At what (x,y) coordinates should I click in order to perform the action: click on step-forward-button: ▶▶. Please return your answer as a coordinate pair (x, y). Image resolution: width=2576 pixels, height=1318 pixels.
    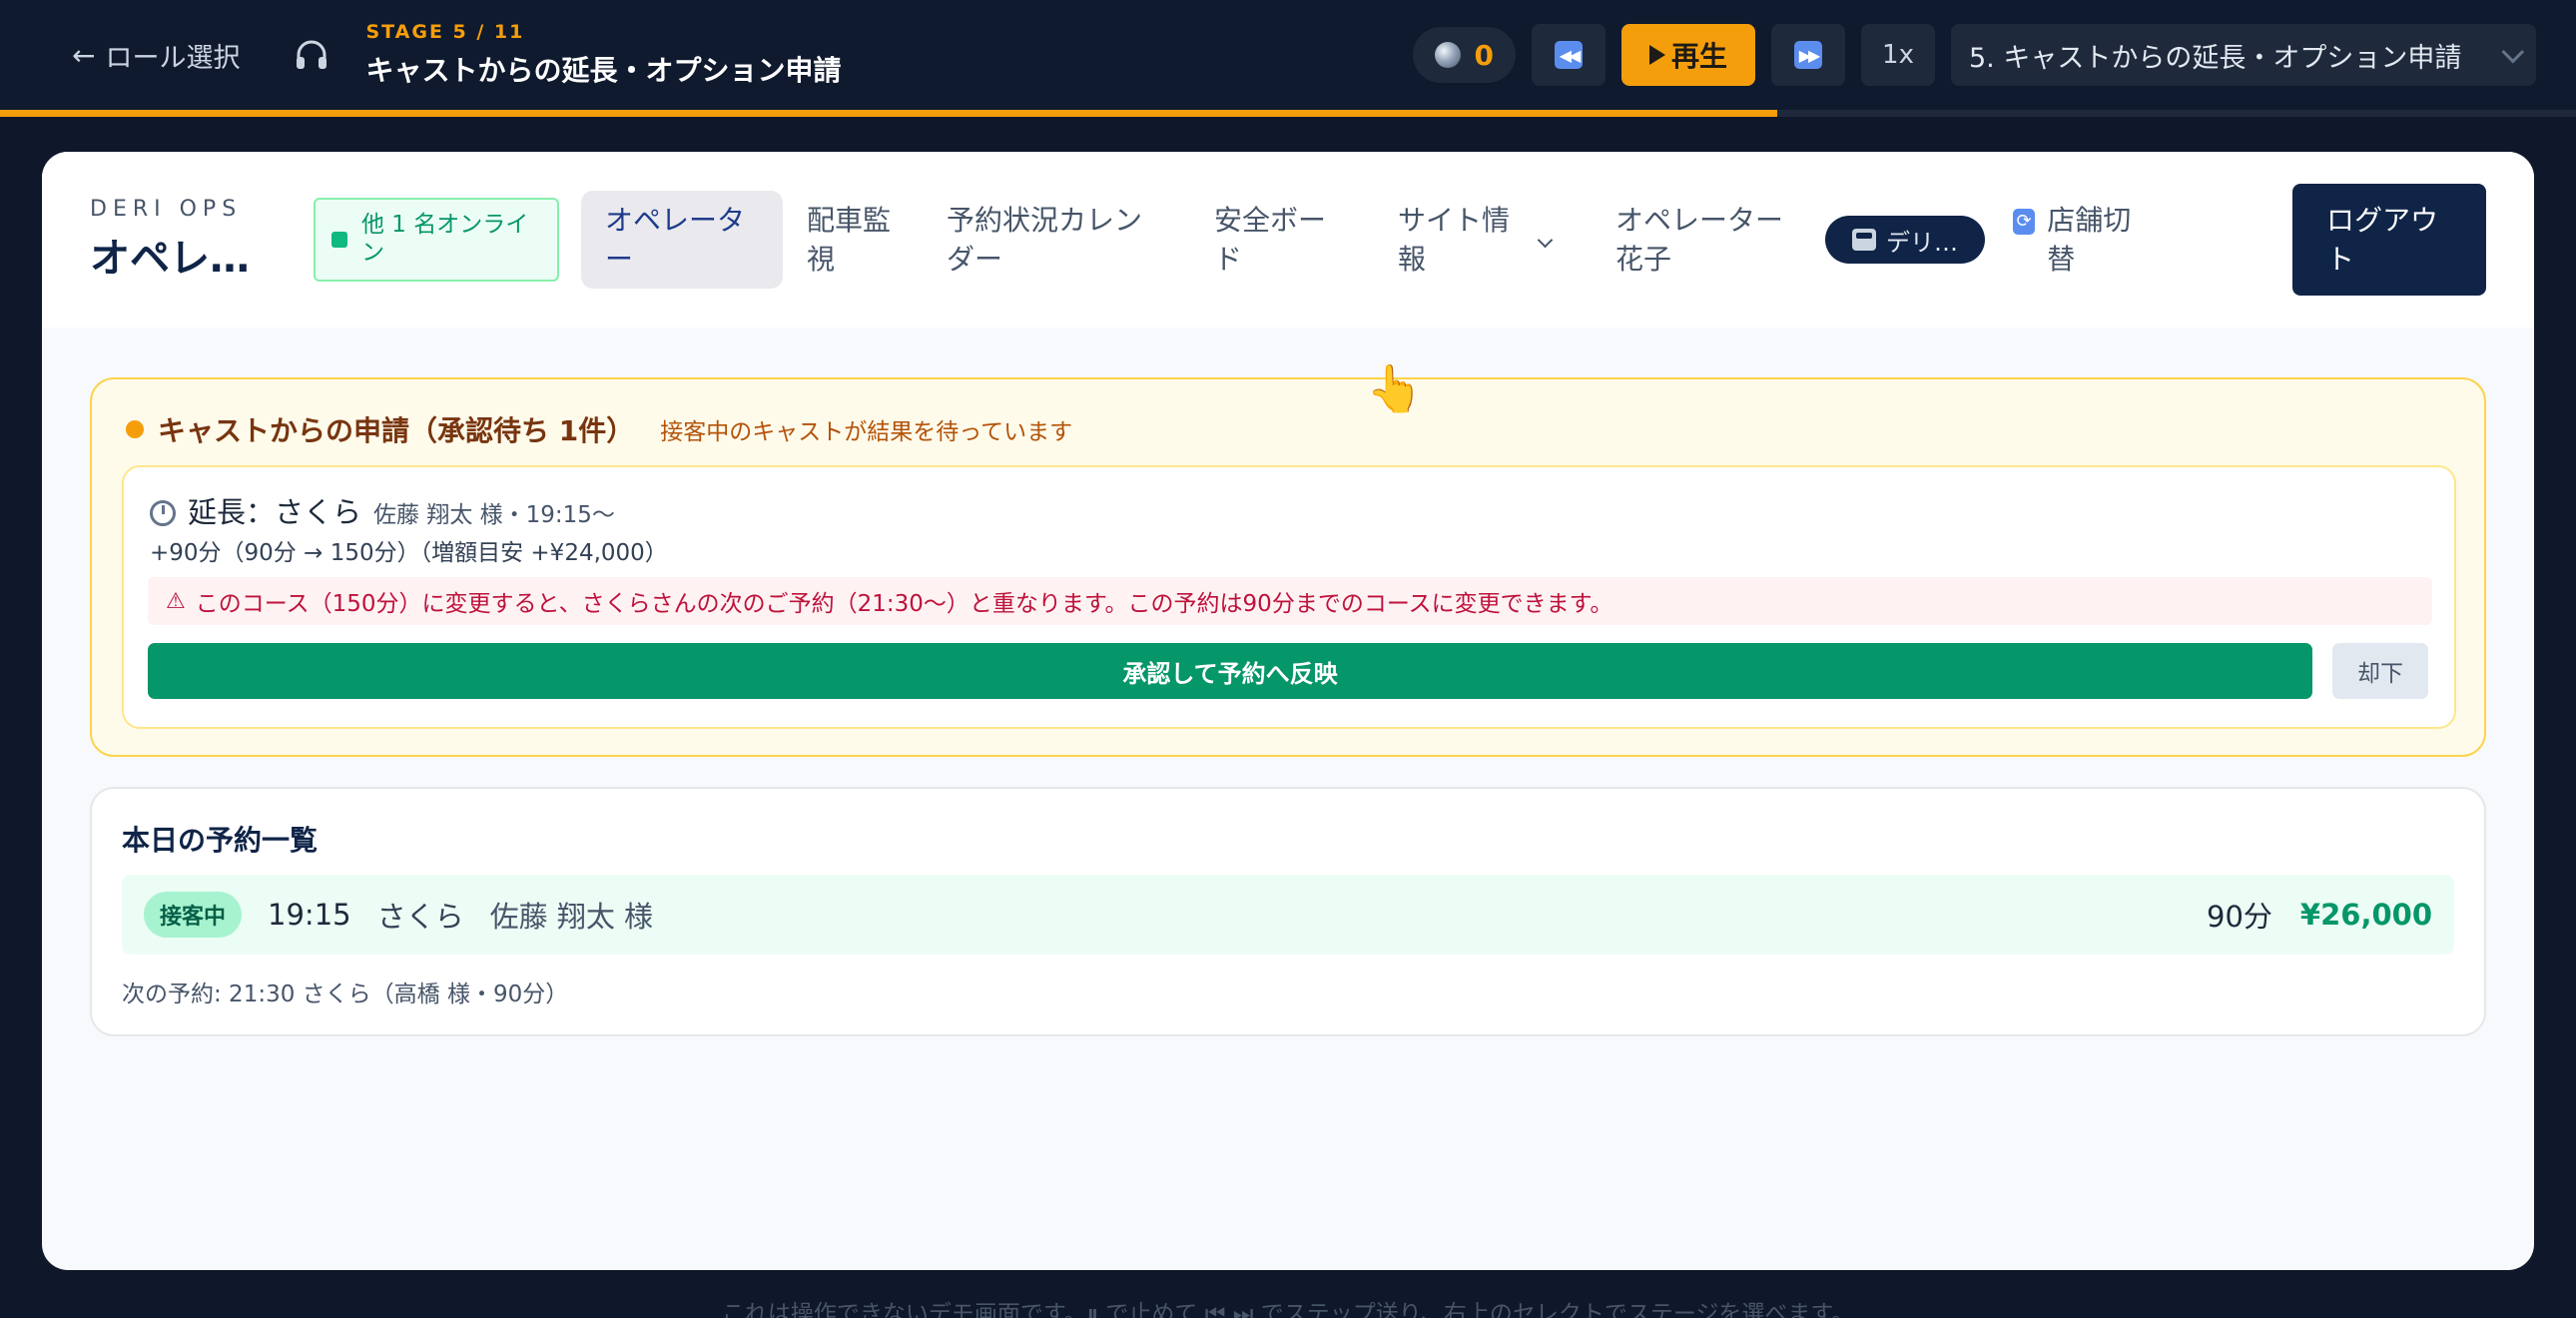
    Looking at the image, I should click on (1808, 55).